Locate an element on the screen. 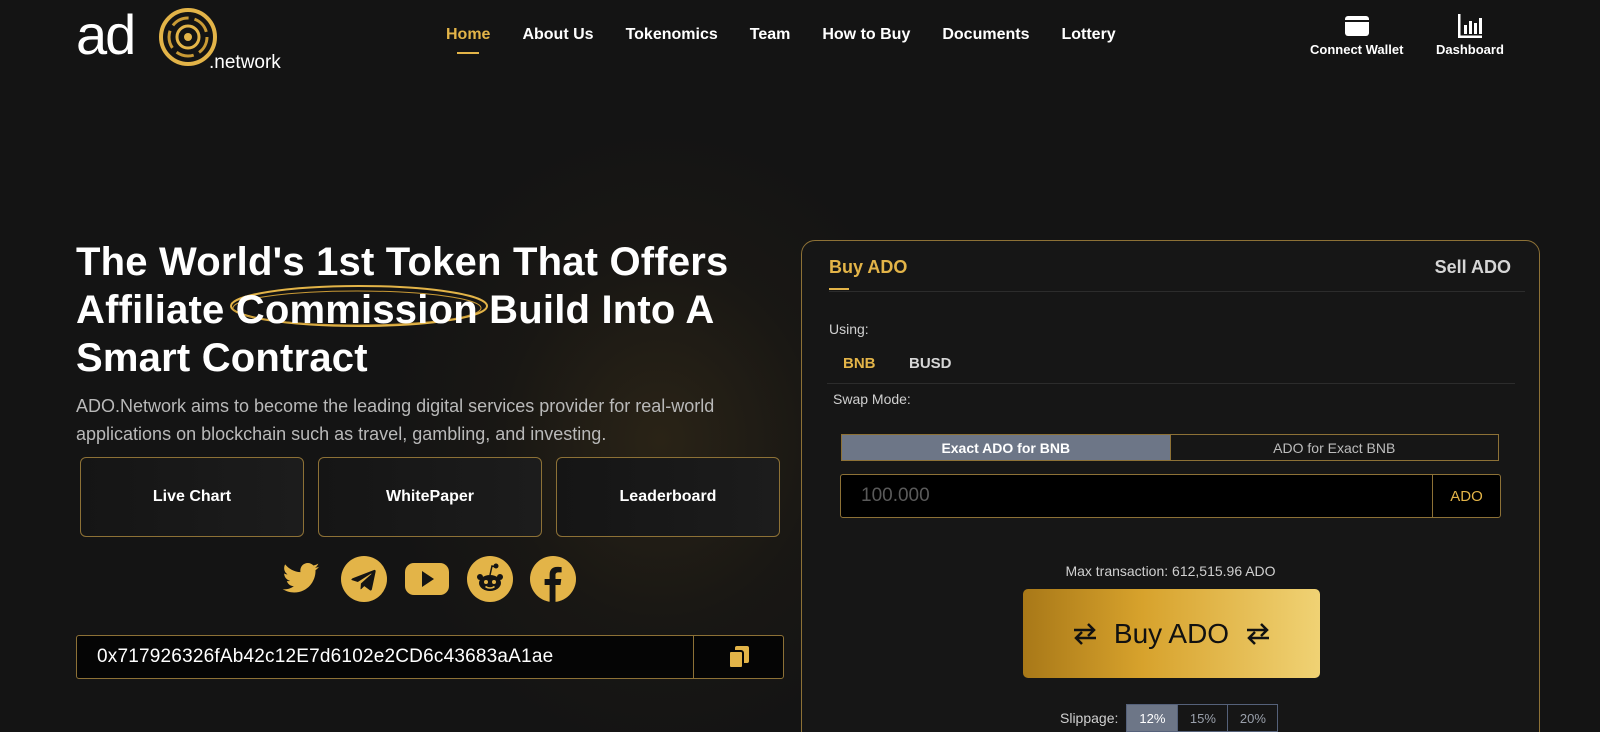 Image resolution: width=1600 pixels, height=732 pixels. swap-mode-toggle: Exact ADO for BNB ADO for Exact BNB is located at coordinates (1170, 447).